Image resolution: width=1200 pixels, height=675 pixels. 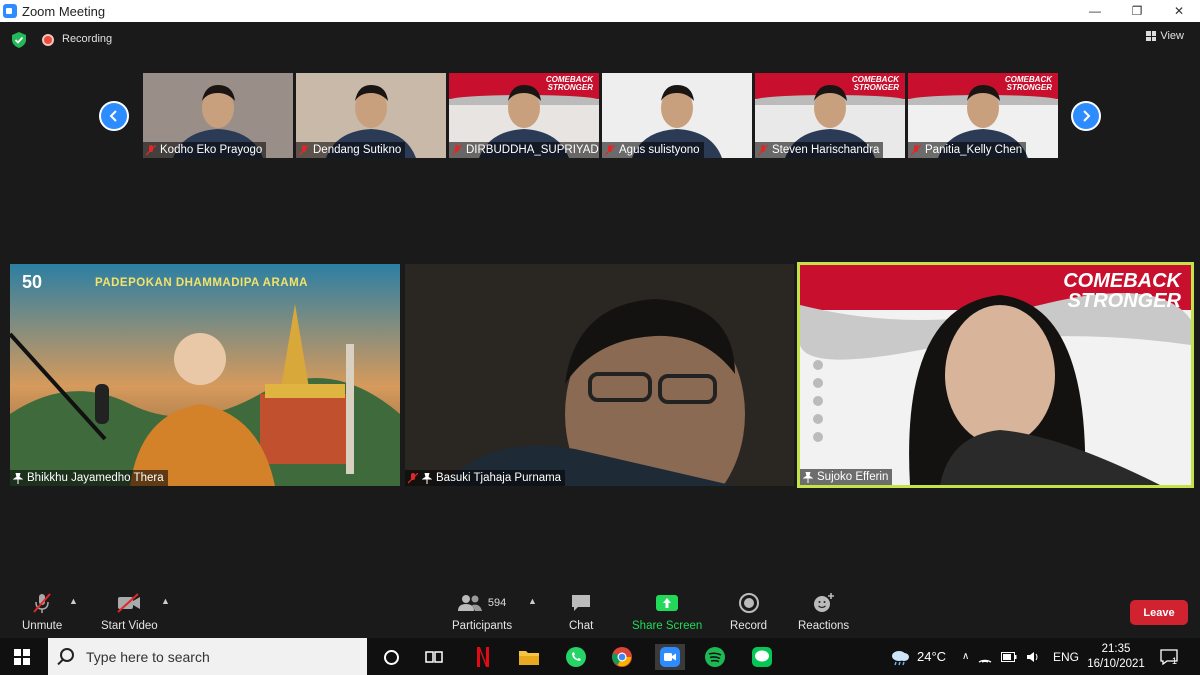 What do you see at coordinates (524, 115) in the screenshot?
I see `participant-thumbnail: COMEBACK STRONGER DIRBUDDHA_SUPRIYADI` at bounding box center [524, 115].